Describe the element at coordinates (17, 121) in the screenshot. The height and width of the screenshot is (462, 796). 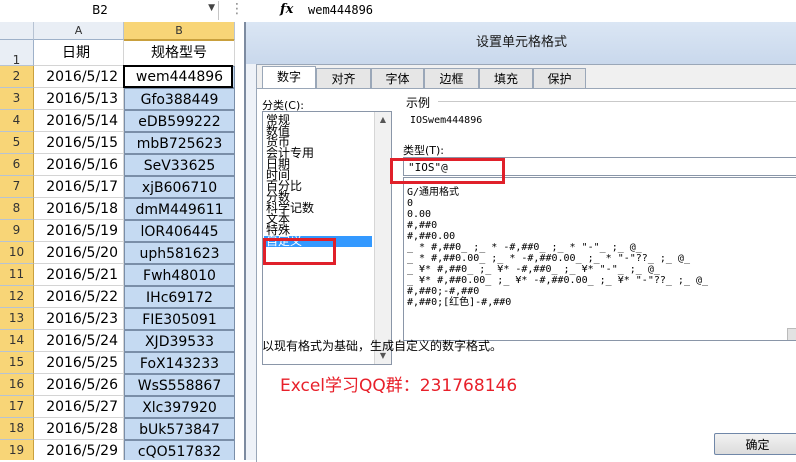
I see `row-header: 4` at that location.